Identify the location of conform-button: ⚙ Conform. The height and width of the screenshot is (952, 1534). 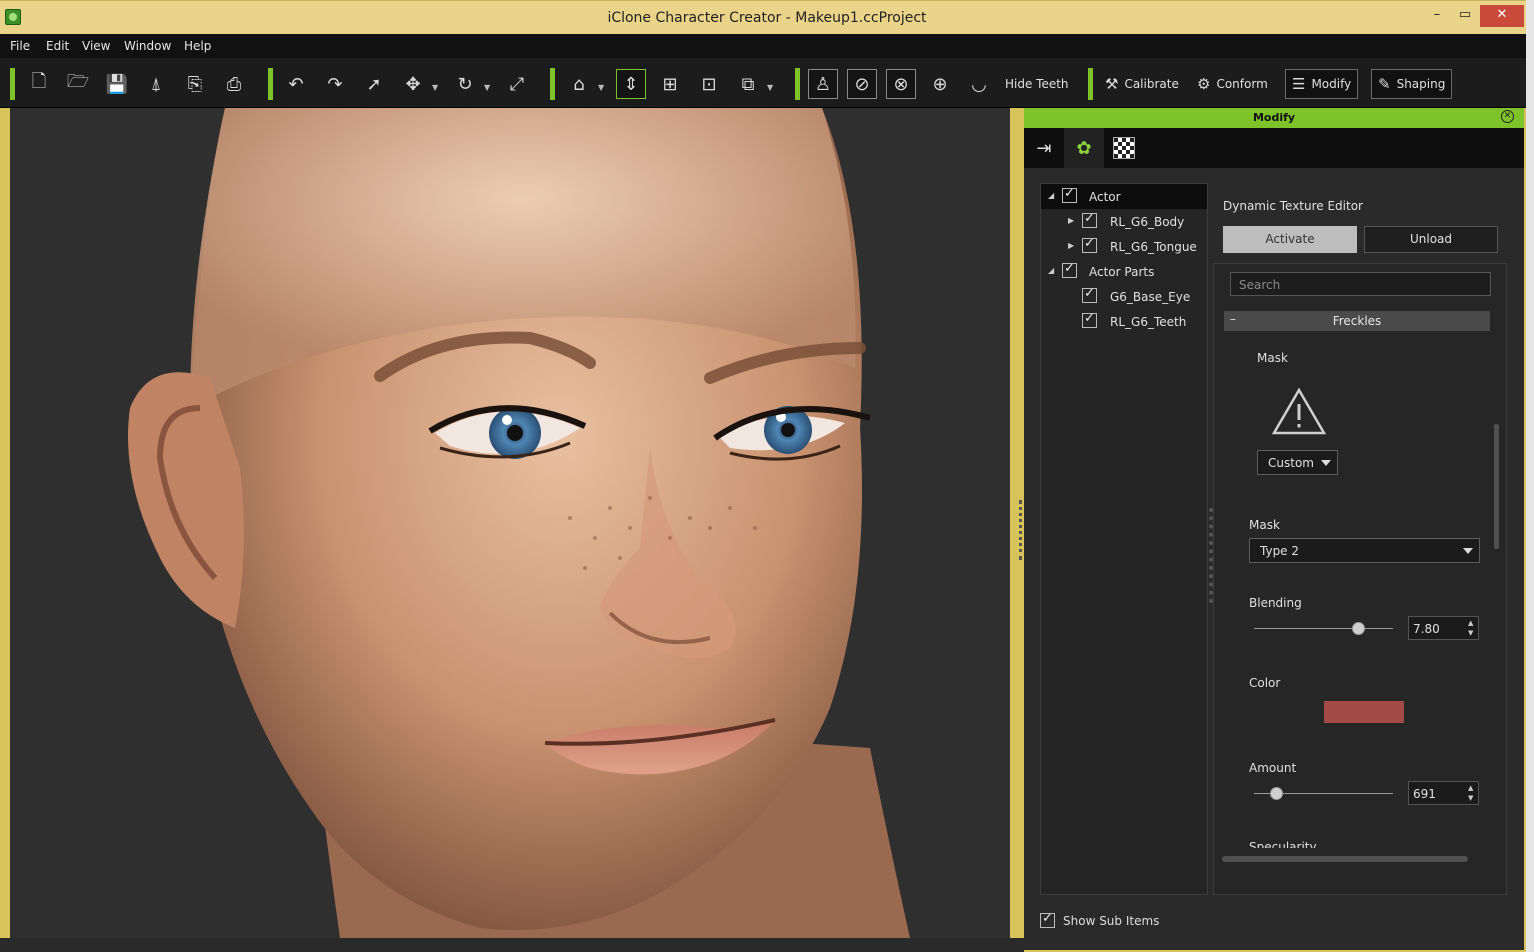
(1232, 84).